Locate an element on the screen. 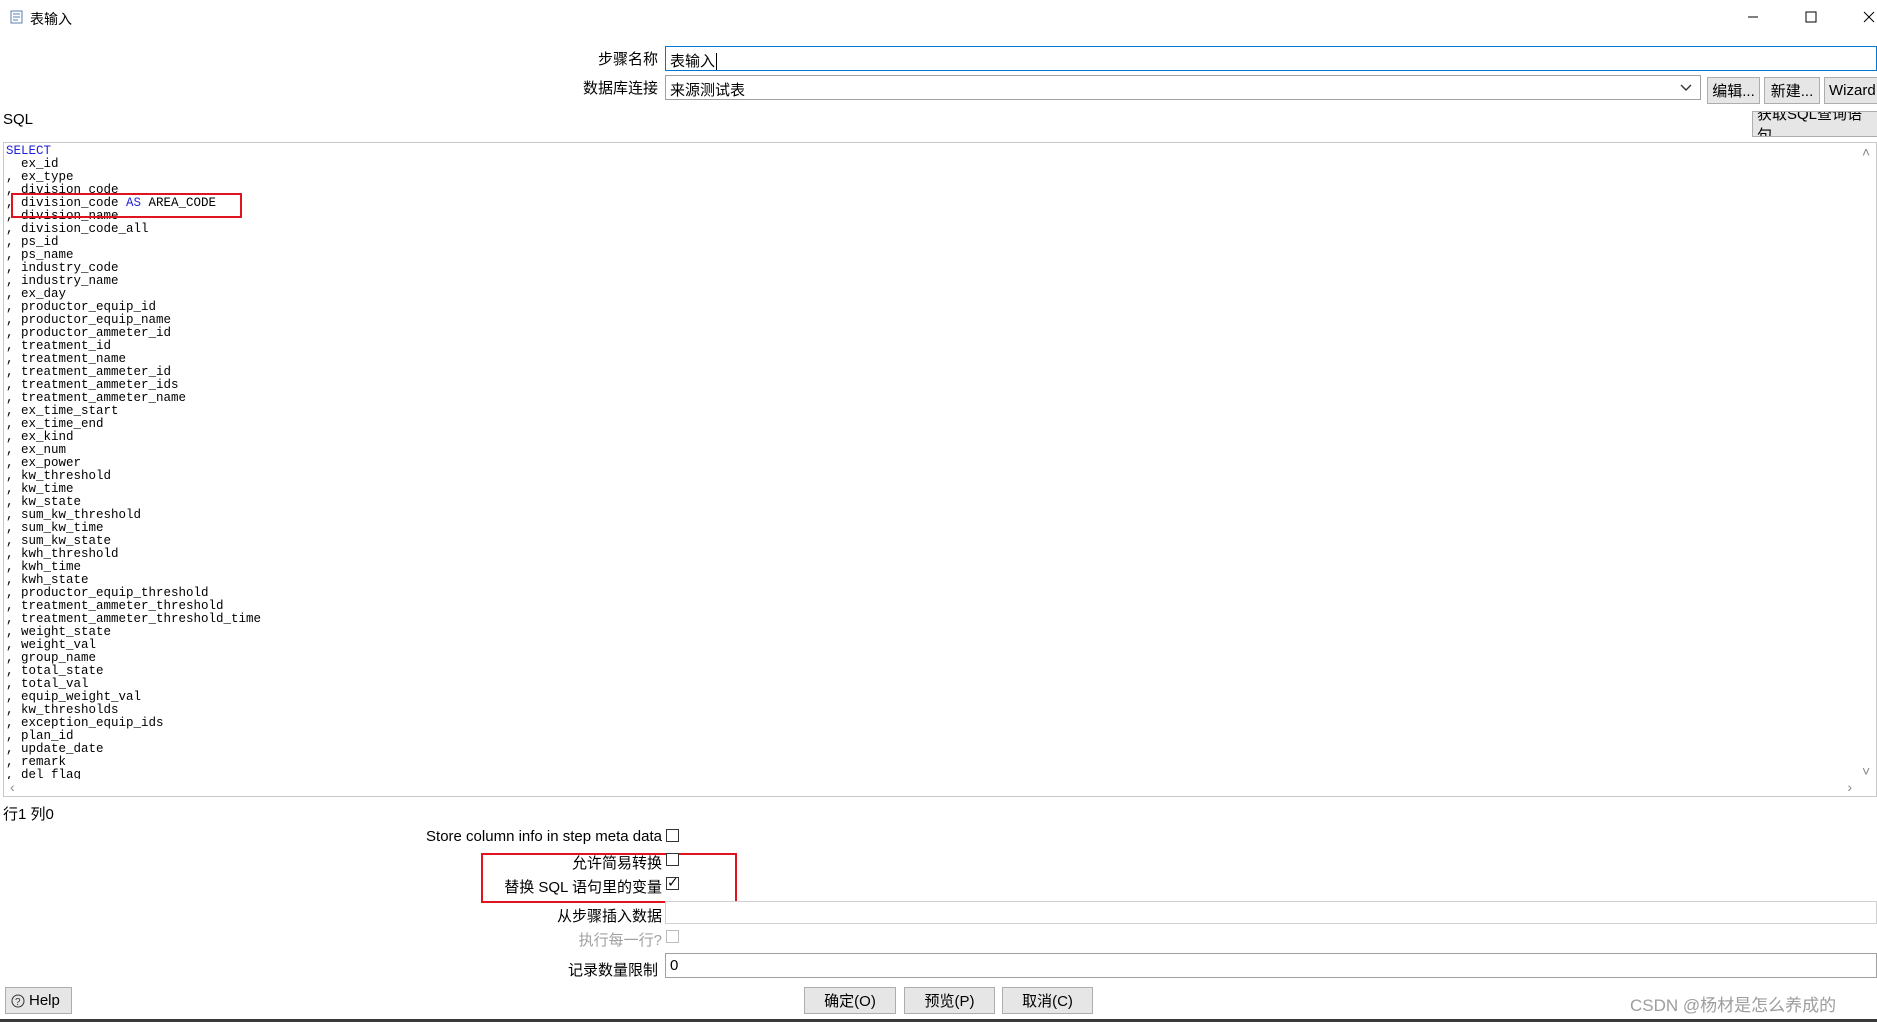 The width and height of the screenshot is (1877, 1022). cancel-button: 取消(C) is located at coordinates (1047, 1000).